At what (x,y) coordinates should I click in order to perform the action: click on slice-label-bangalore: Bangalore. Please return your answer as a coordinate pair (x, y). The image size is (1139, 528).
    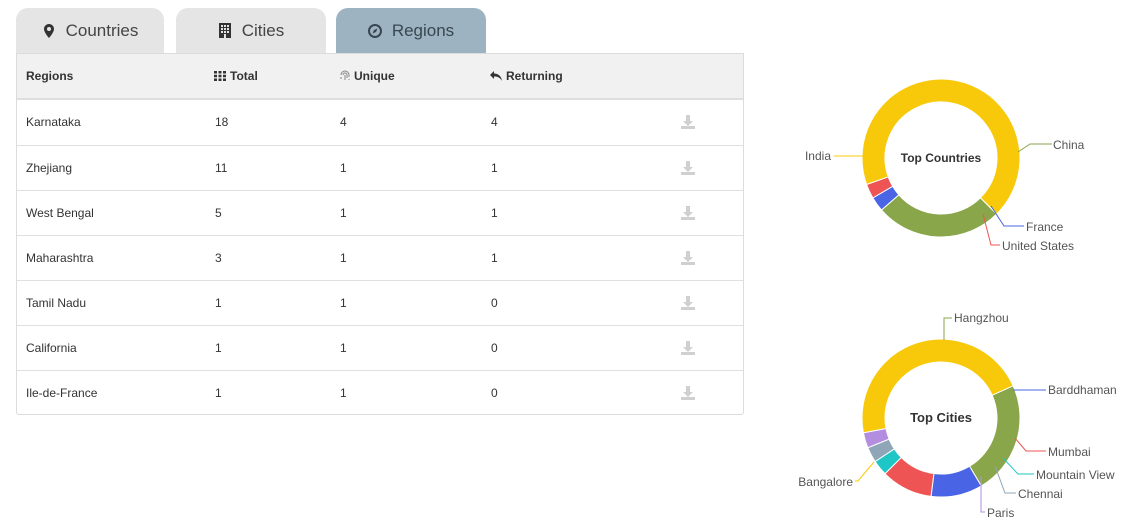
    Looking at the image, I should click on (825, 482).